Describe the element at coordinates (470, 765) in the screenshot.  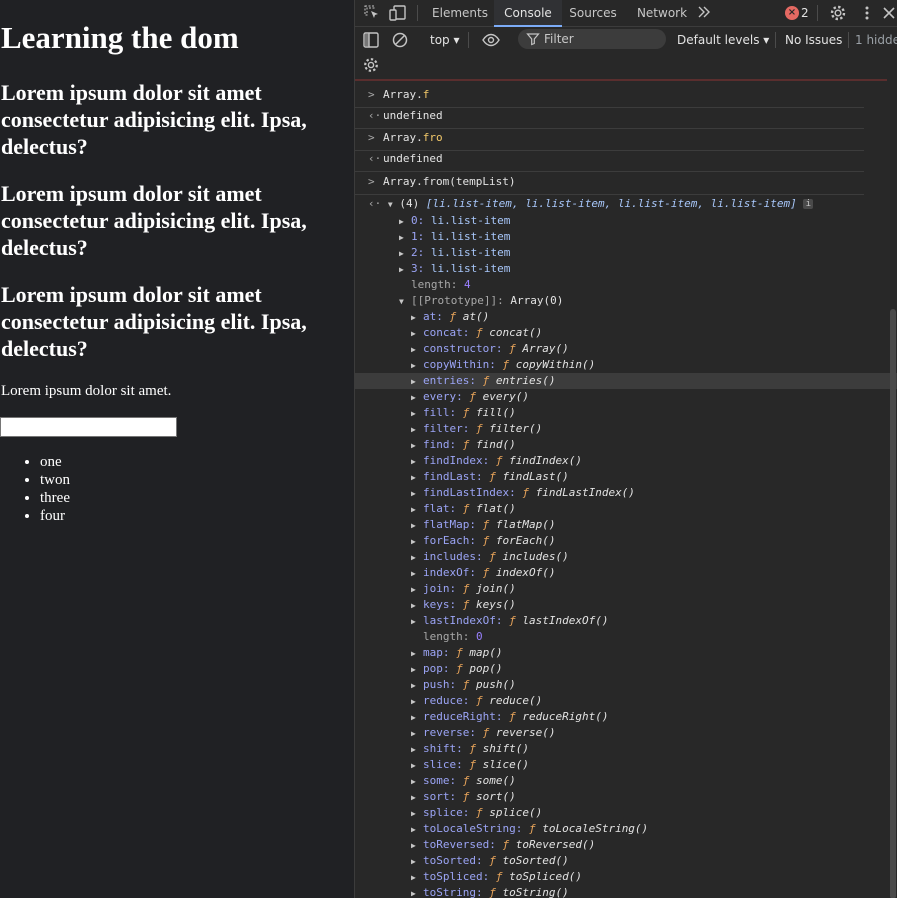
I see `prototype-method-row: ▶ slice: ƒ slice()` at that location.